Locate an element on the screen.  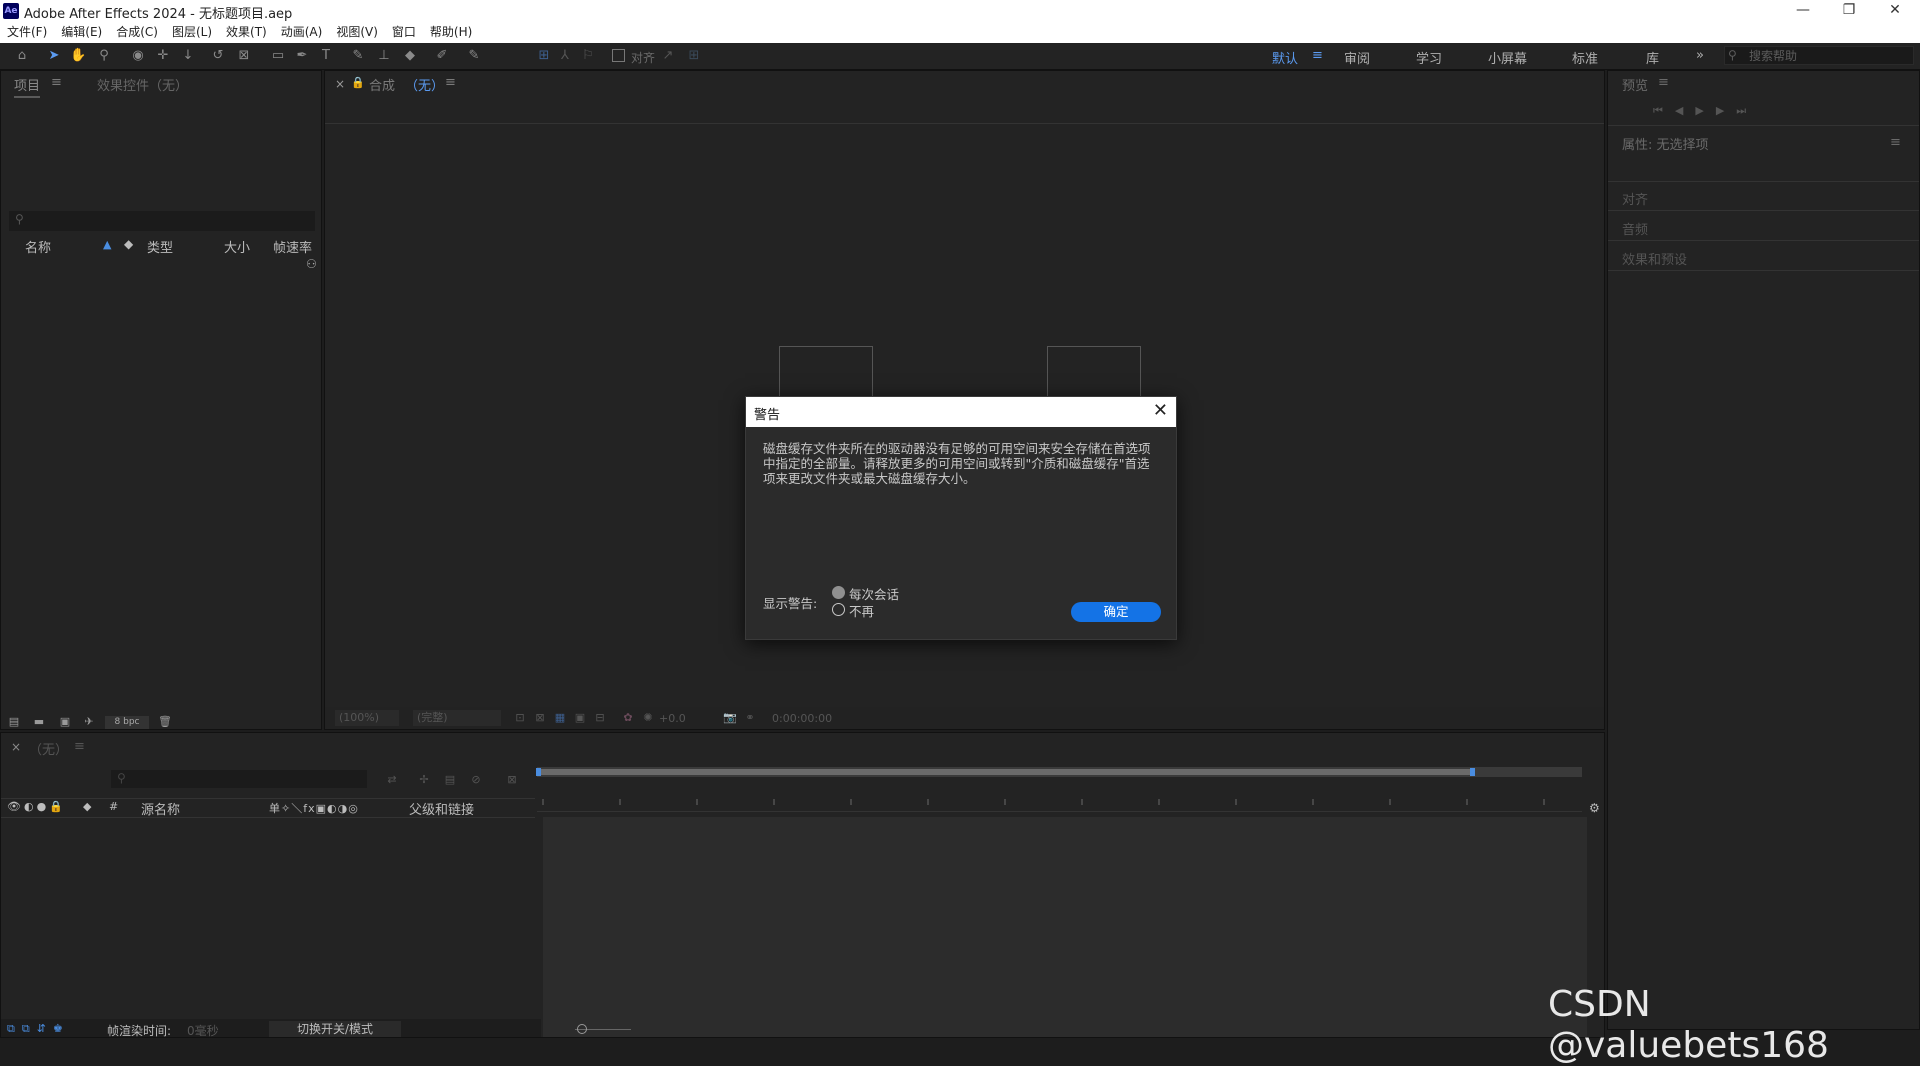
puppet-pin-icon: ✎ is located at coordinates (474, 56).